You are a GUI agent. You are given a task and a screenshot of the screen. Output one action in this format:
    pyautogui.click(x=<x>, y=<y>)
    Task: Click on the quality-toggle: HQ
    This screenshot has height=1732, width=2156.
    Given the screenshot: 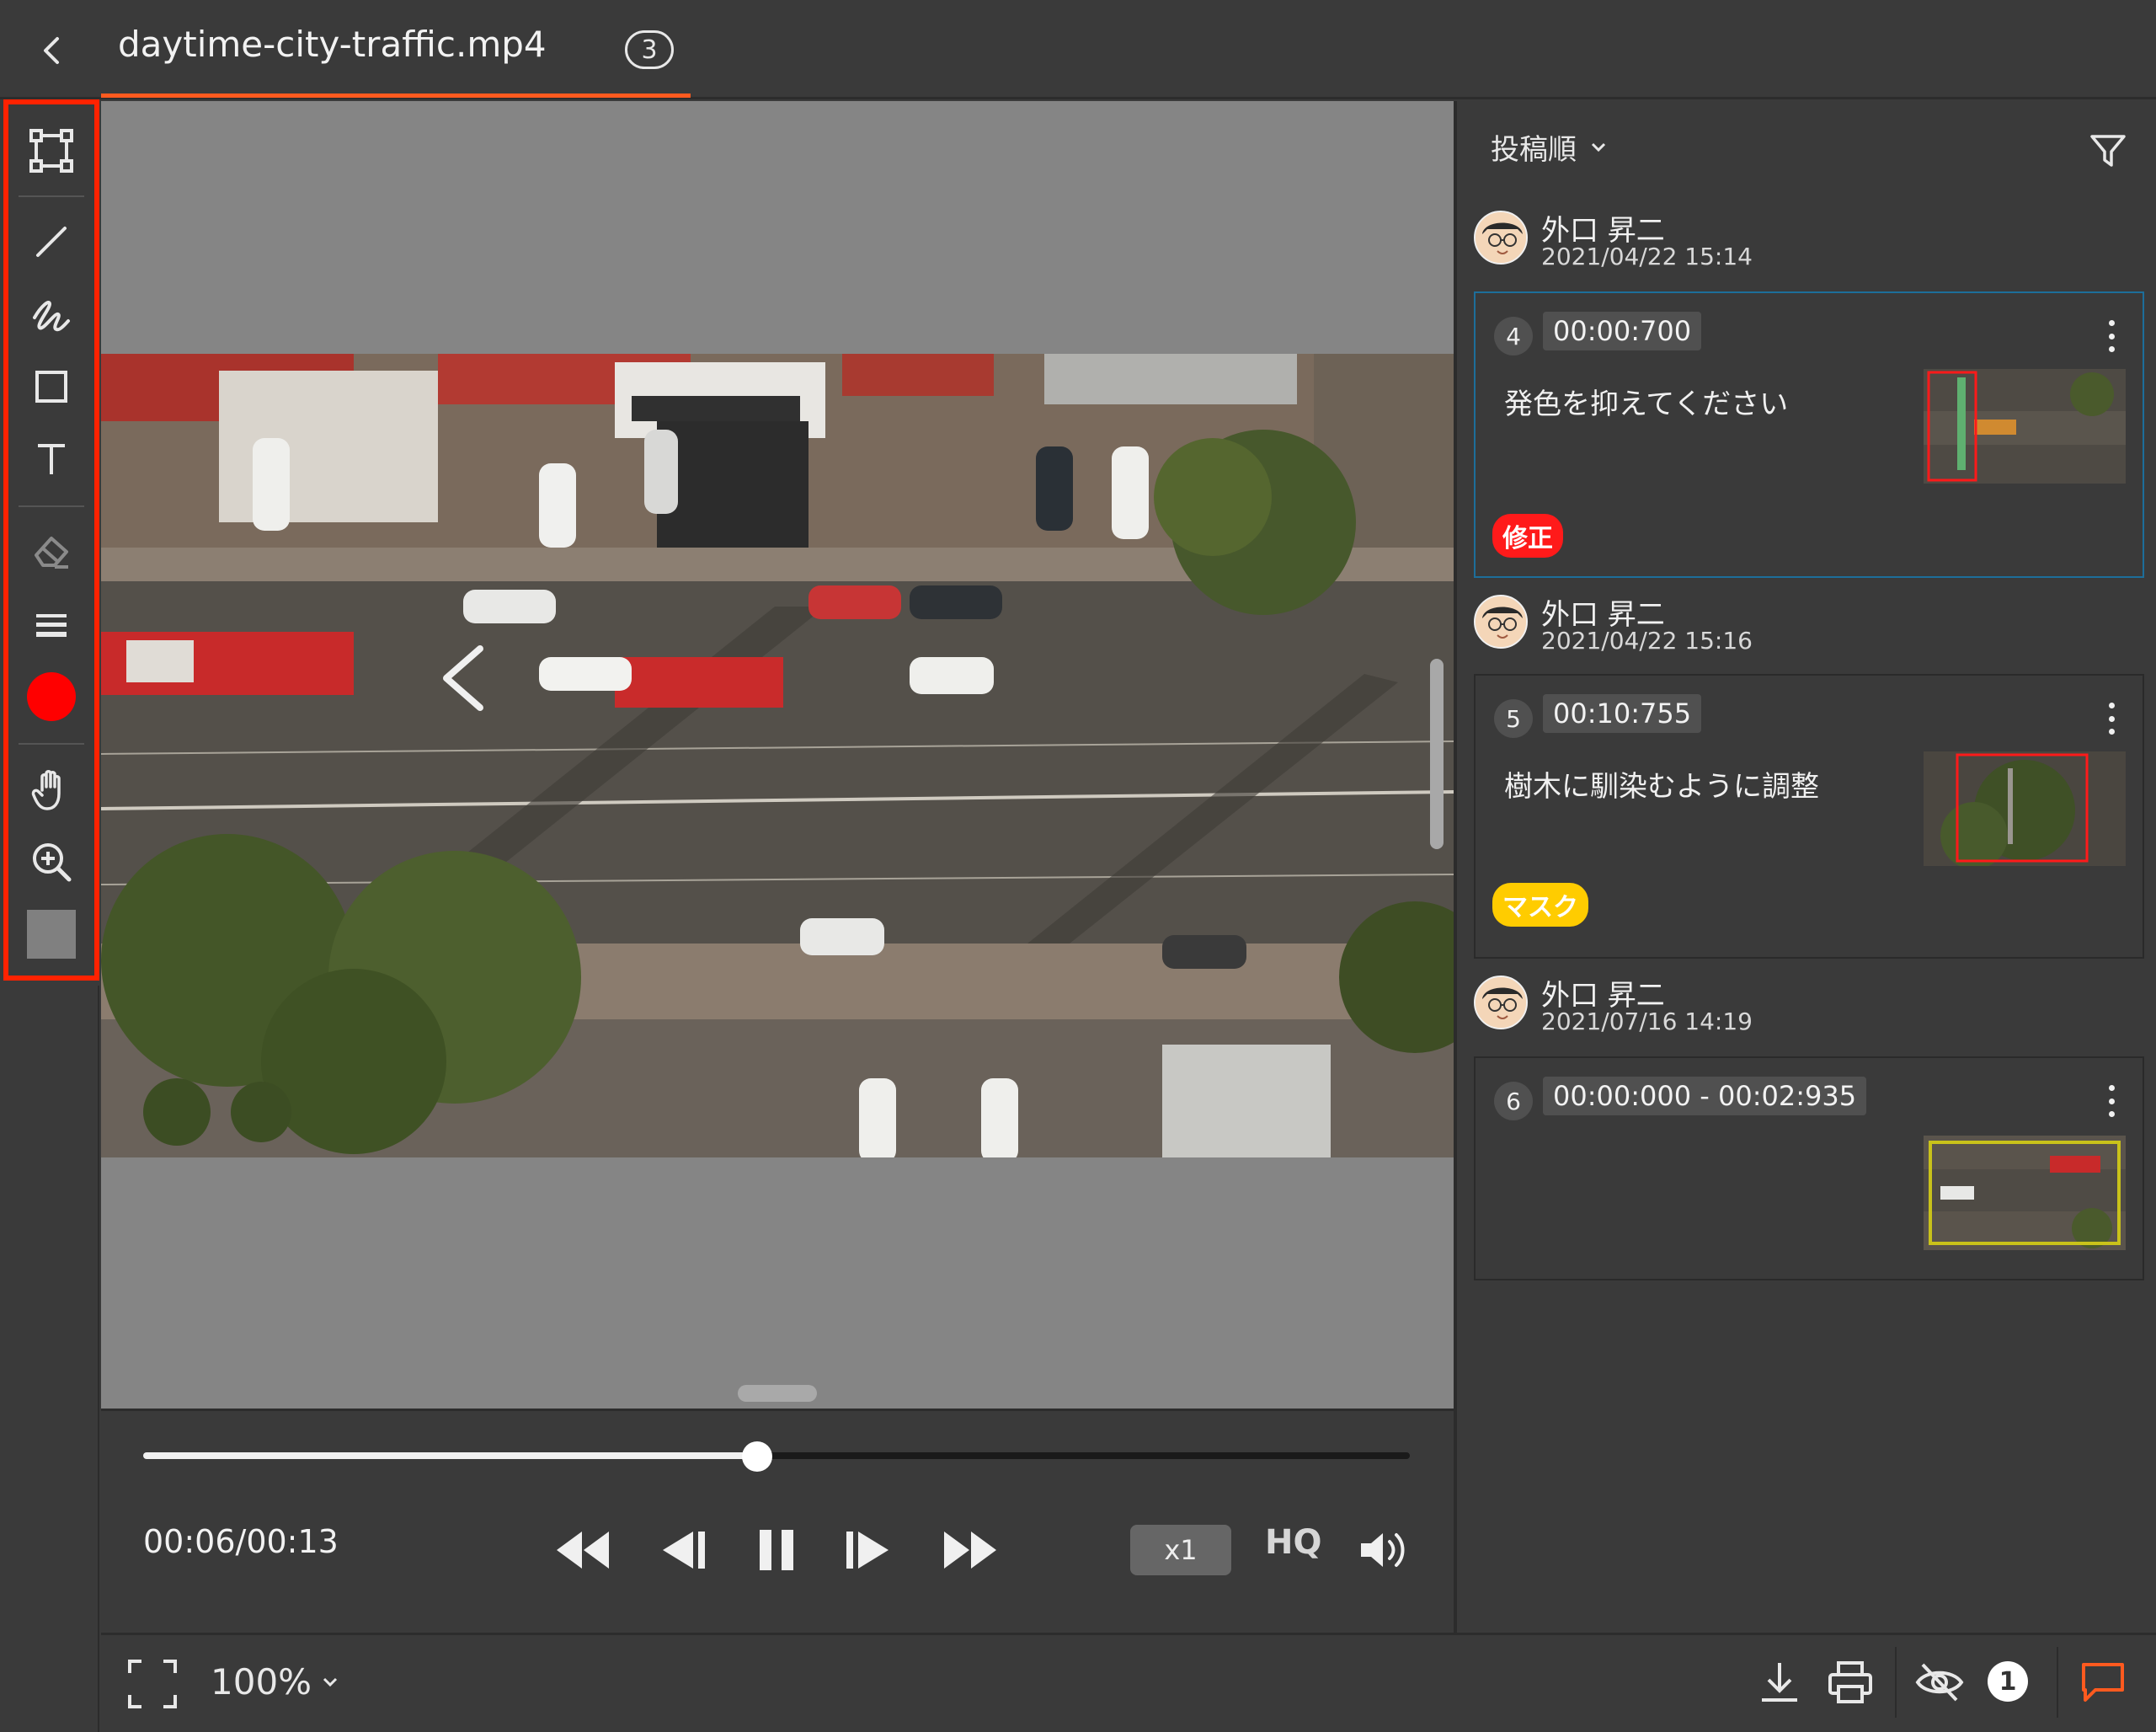 What is the action you would take?
    pyautogui.click(x=1293, y=1542)
    